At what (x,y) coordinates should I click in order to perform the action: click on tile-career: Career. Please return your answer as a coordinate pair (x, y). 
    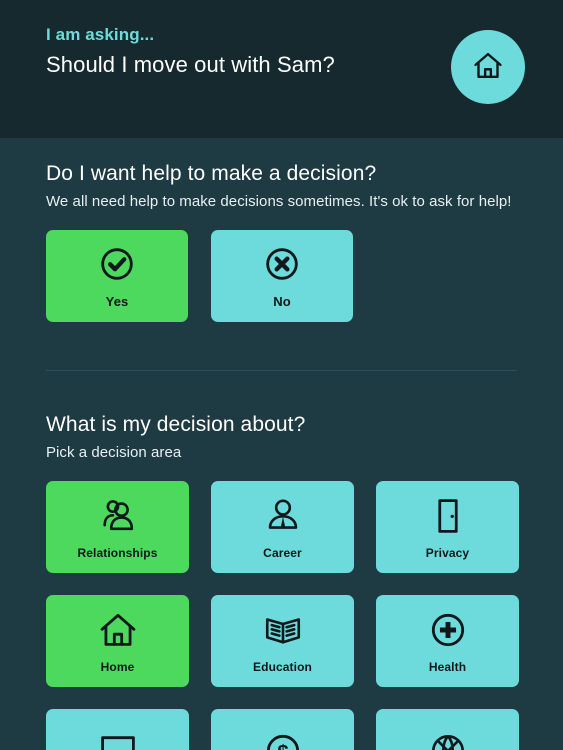
    Looking at the image, I should click on (282, 527).